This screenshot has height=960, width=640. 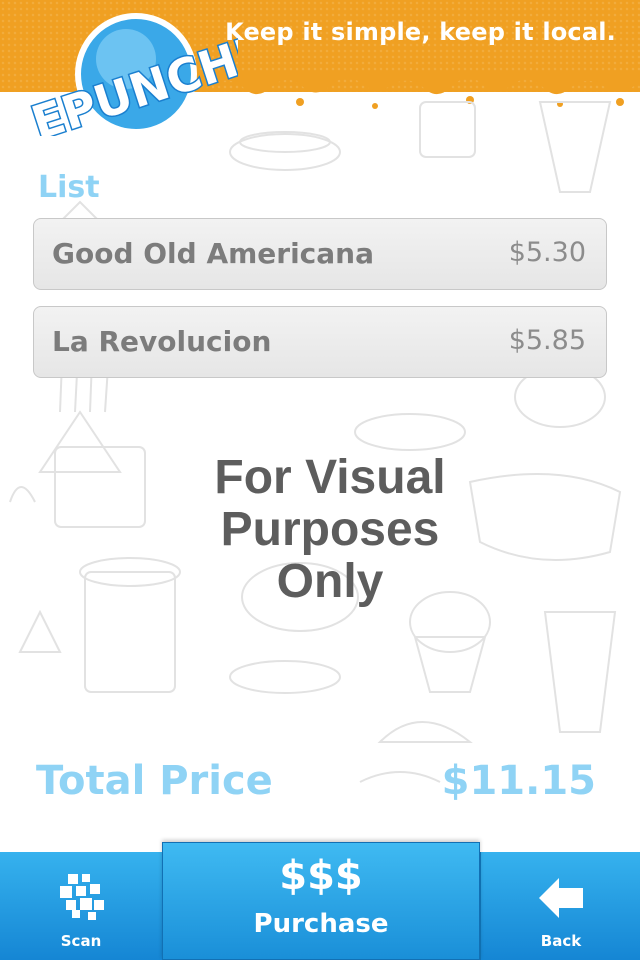 I want to click on tagline: Keep it simple, keep it local., so click(x=420, y=32).